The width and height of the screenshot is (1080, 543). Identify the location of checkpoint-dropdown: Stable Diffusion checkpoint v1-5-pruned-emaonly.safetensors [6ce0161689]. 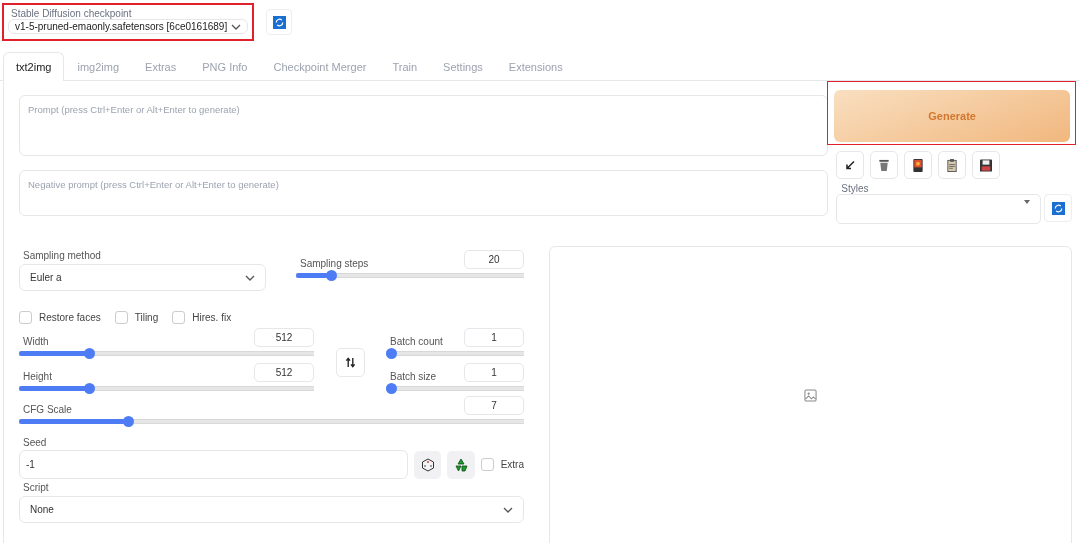
(128, 22).